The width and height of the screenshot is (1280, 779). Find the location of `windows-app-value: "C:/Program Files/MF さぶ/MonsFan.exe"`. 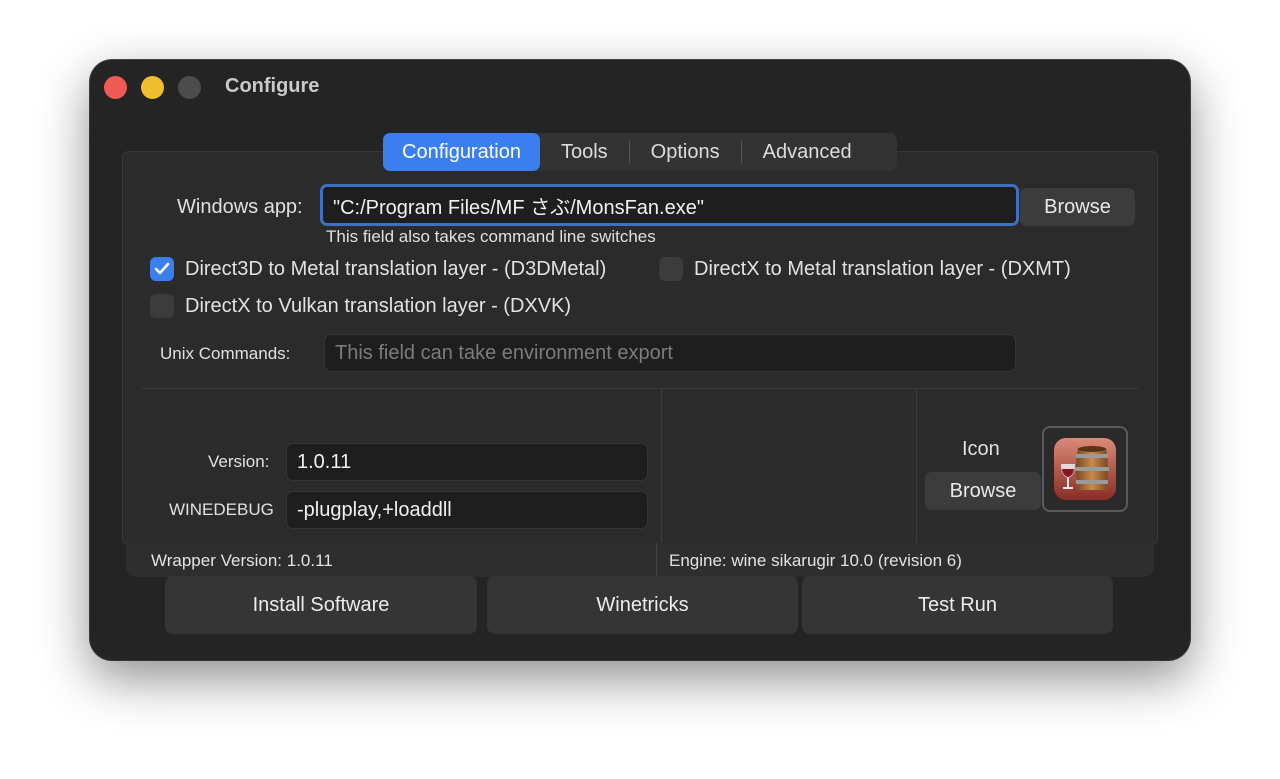

windows-app-value: "C:/Program Files/MF さぶ/MonsFan.exe" is located at coordinates (518, 207).